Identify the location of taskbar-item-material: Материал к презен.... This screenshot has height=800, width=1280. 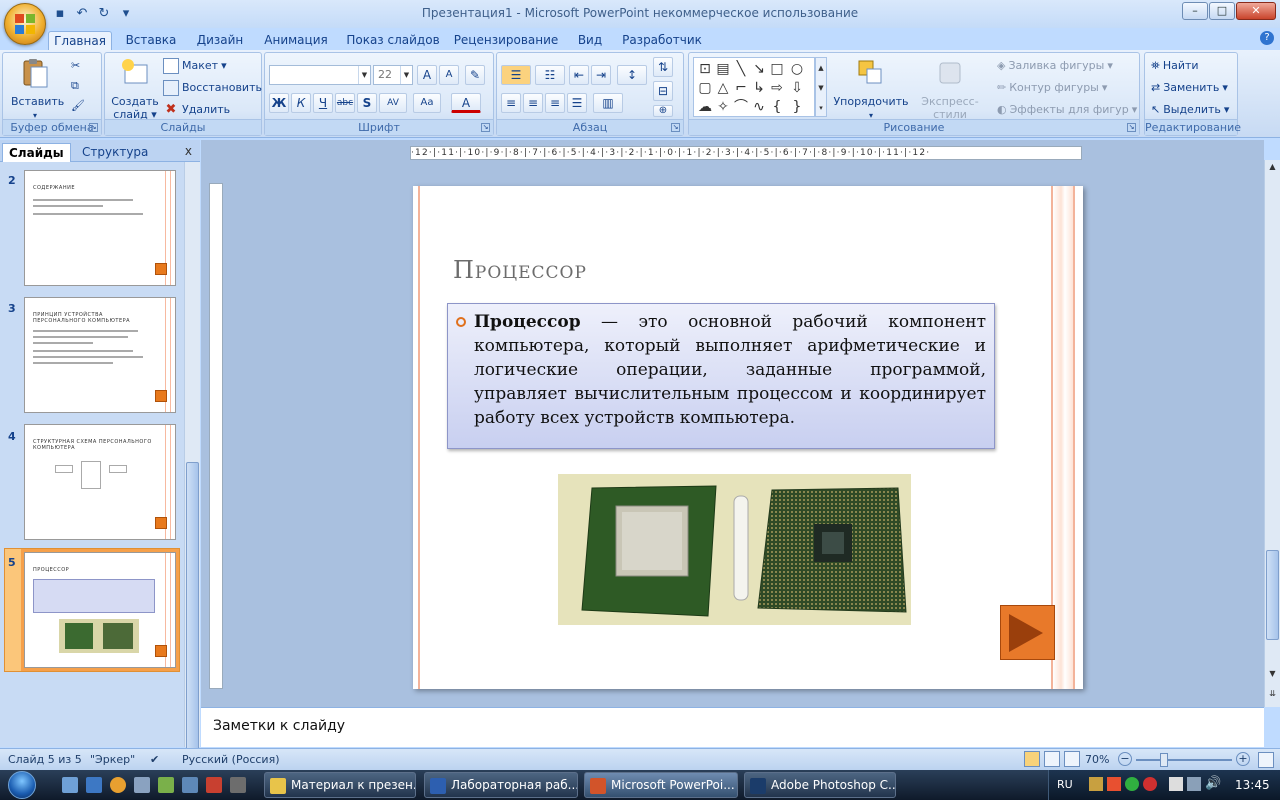
(340, 785).